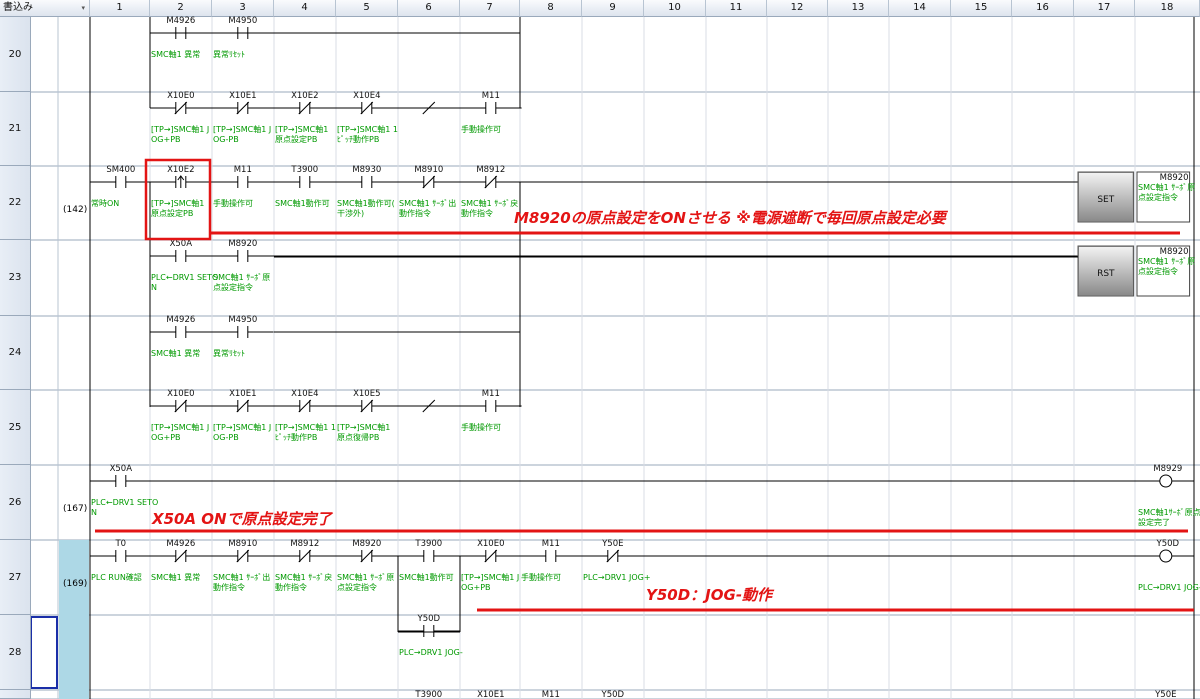 The image size is (1200, 699). Describe the element at coordinates (15, 502) in the screenshot. I see `row-number: 26` at that location.